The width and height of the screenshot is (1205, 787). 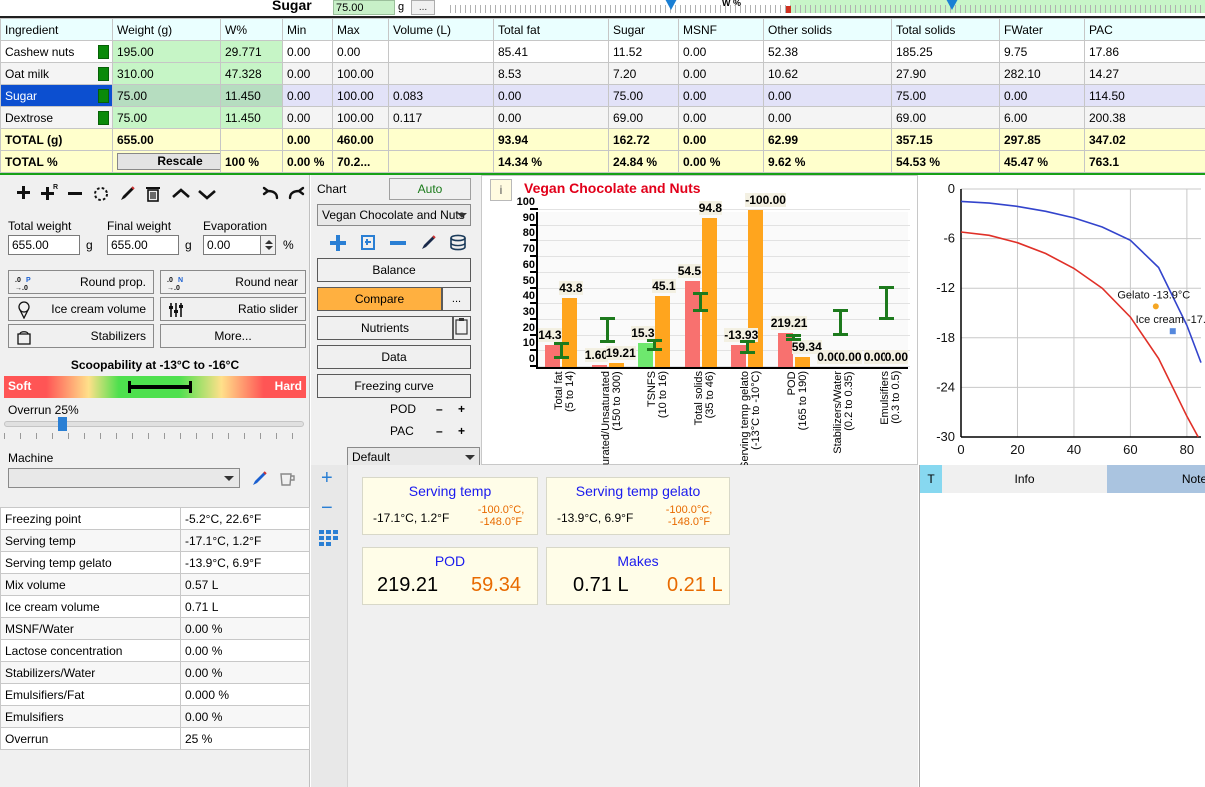 I want to click on database-icon, so click(x=458, y=243).